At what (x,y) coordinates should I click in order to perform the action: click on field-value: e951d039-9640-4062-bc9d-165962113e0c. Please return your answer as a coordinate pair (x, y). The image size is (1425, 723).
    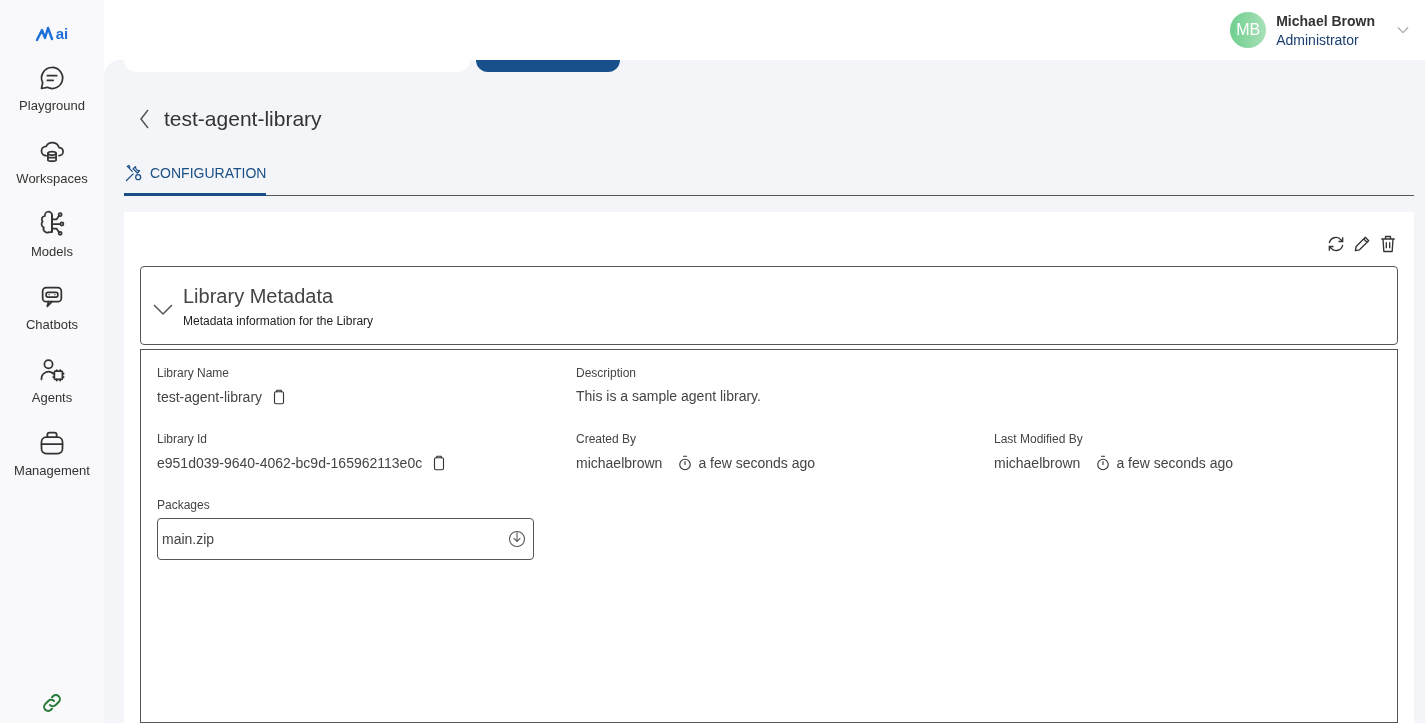
    Looking at the image, I should click on (290, 463).